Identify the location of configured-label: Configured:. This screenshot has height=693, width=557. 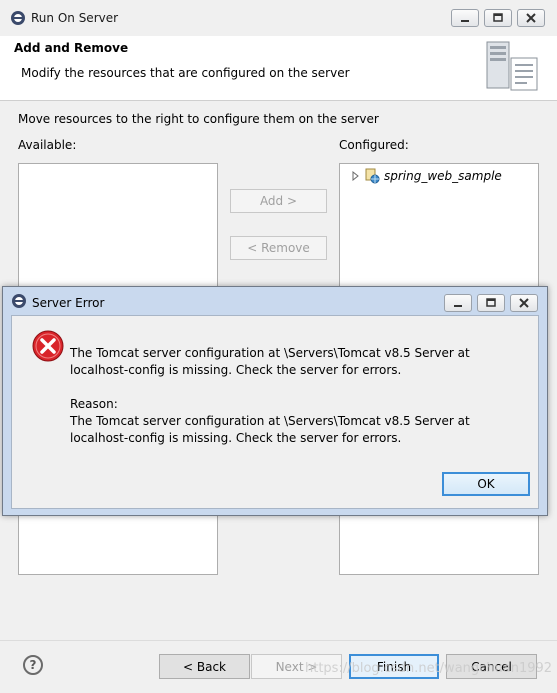
(374, 145).